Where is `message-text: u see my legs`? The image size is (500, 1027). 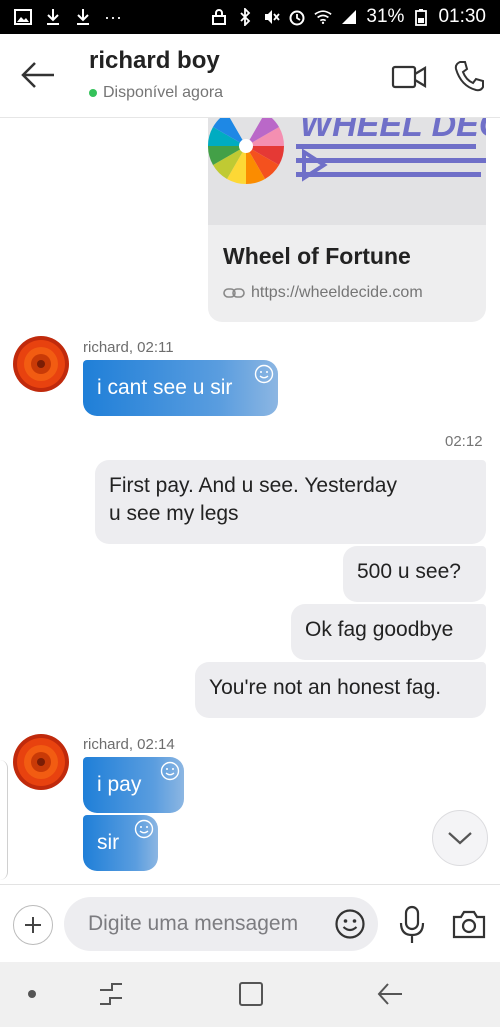 message-text: u see my legs is located at coordinates (174, 513).